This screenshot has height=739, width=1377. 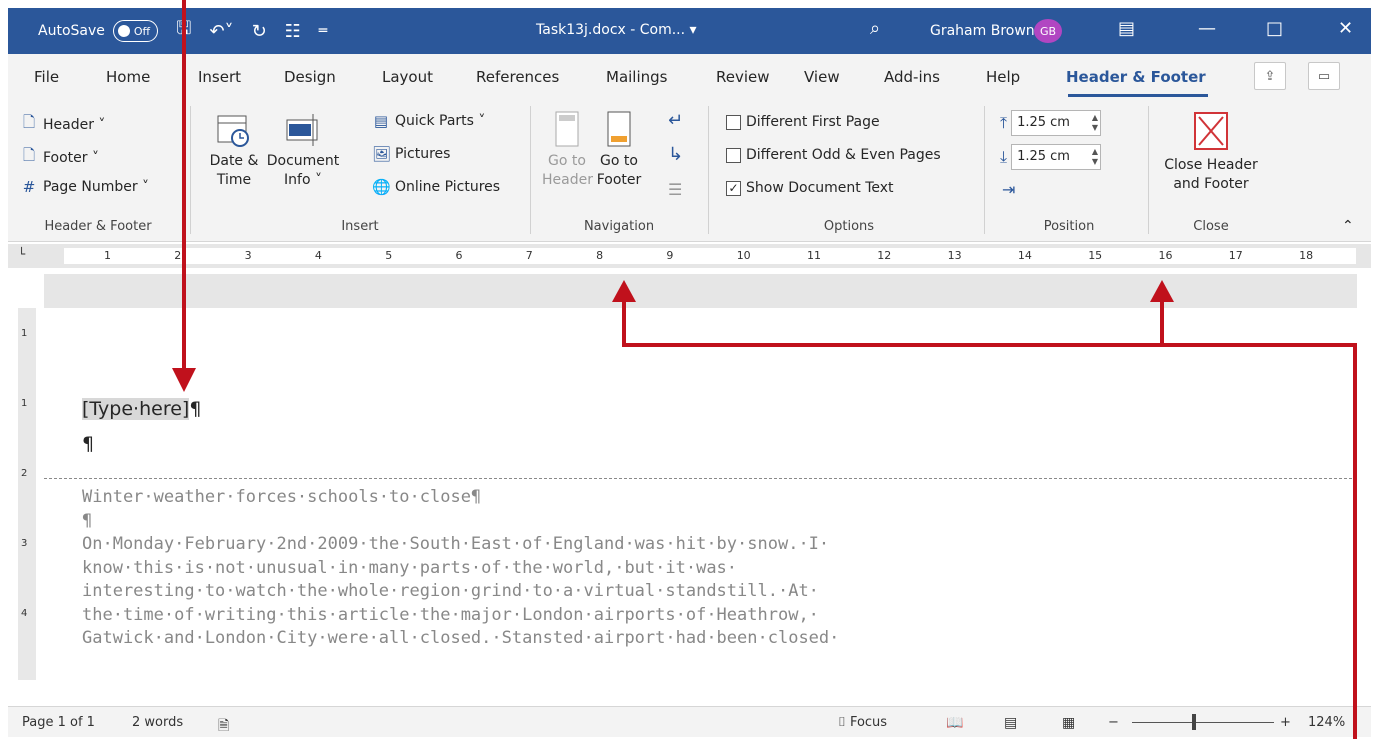 I want to click on header-from-top-spinner: ⤒ 1.25 cm ▲ ▼, so click(x=1051, y=123).